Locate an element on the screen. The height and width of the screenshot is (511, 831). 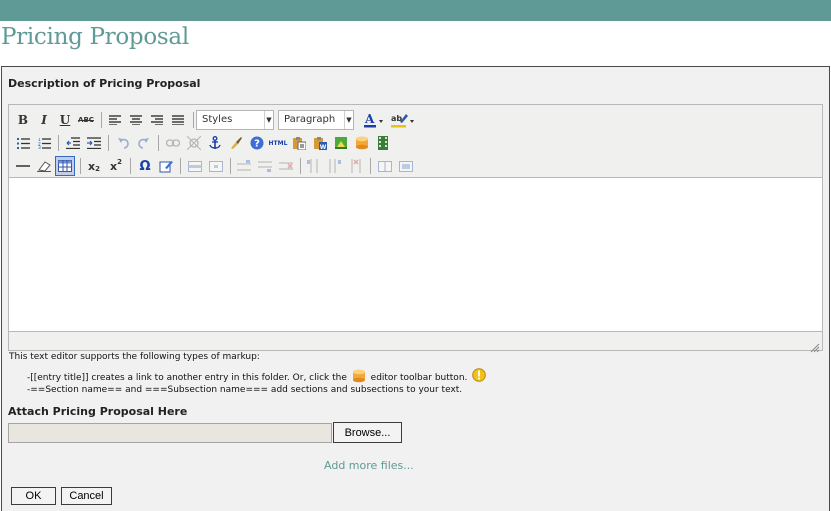
align-left-icon is located at coordinates (115, 120).